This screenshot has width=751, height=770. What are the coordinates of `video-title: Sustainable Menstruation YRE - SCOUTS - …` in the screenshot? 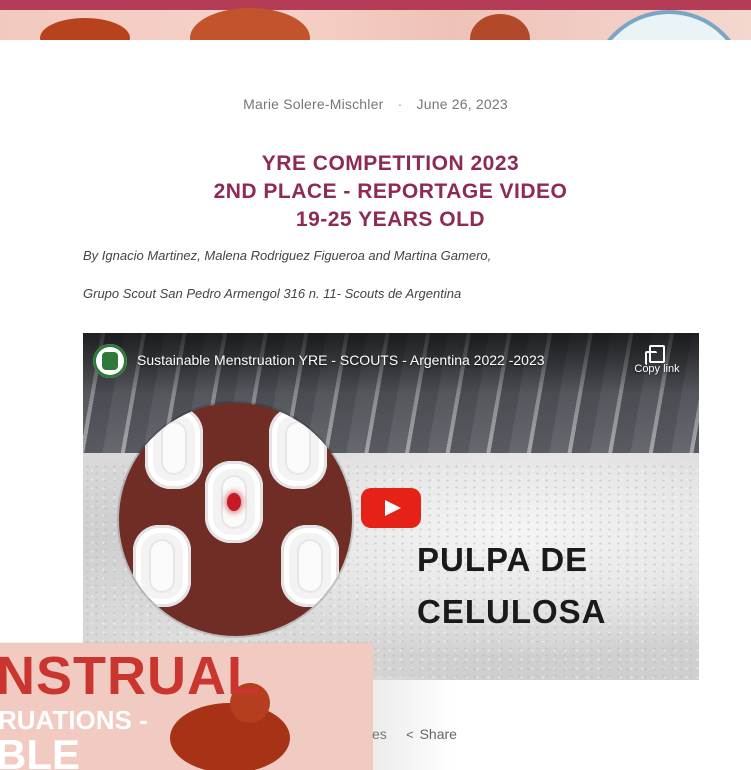 It's located at (341, 360).